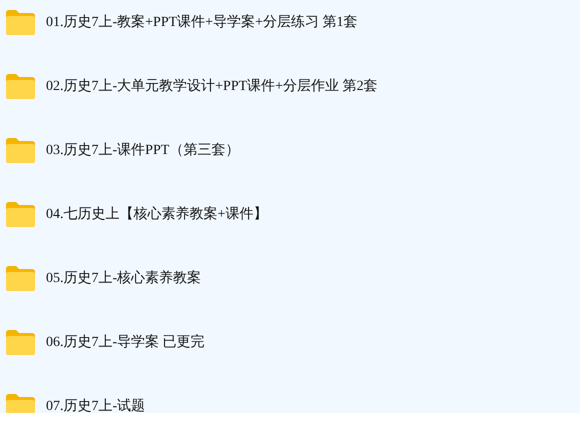  I want to click on folder-name: 04.七历史上【核心素养教案+课件】, so click(157, 214).